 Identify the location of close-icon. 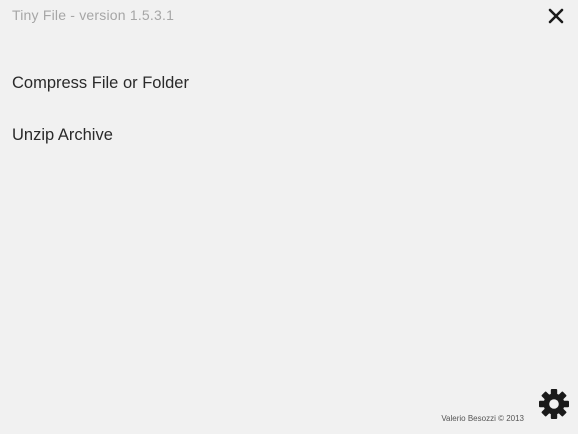
(556, 16).